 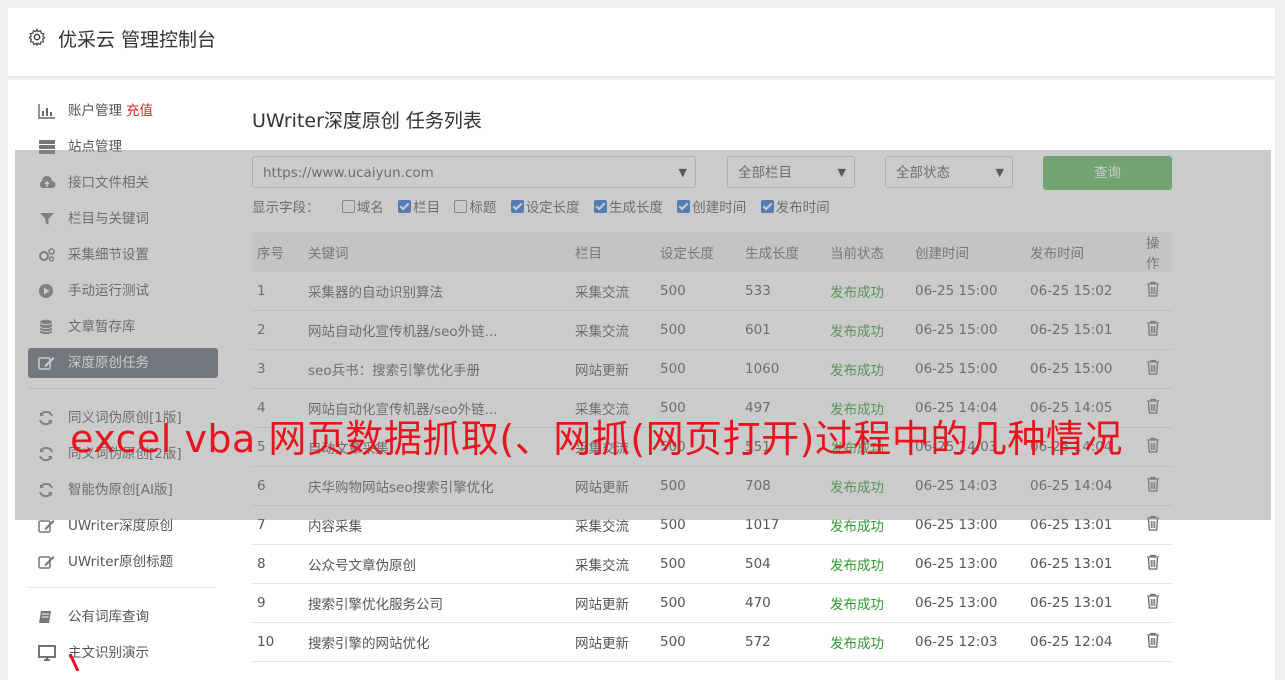 I want to click on sidebar-divider, so click(x=122, y=587).